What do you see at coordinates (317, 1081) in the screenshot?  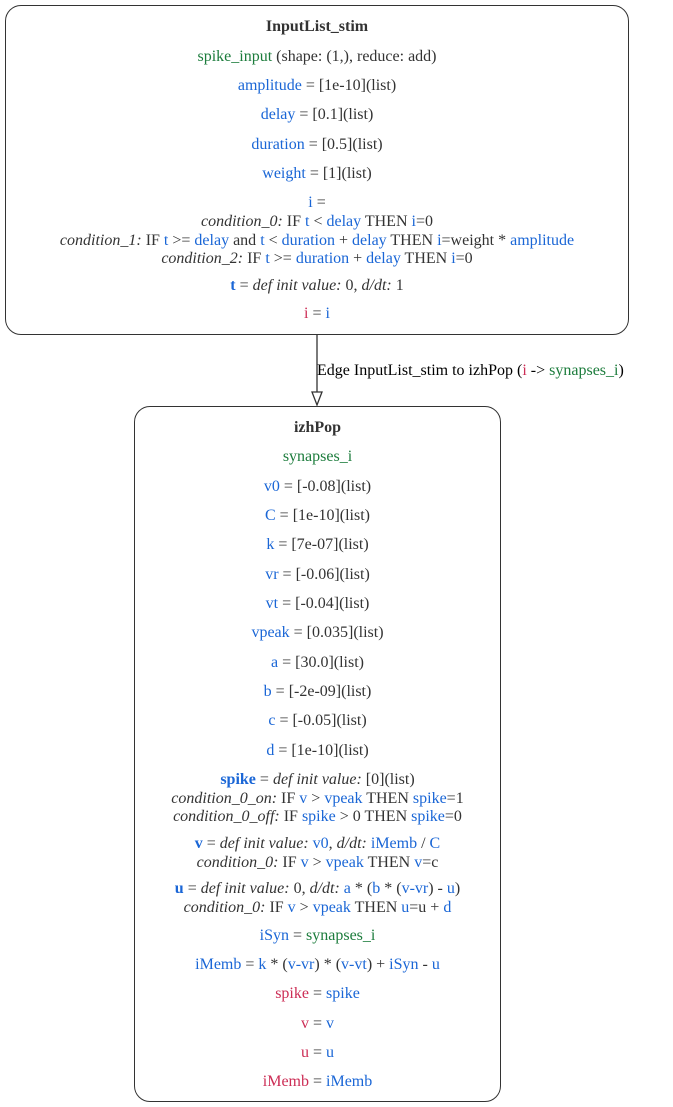 I see `output-imemb: iMemb = iMemb` at bounding box center [317, 1081].